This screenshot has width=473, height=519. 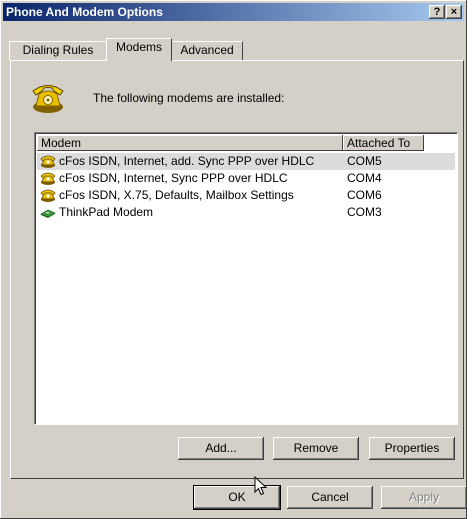 I want to click on title-bar: Phone And Modem Options ? ×, so click(x=233, y=12).